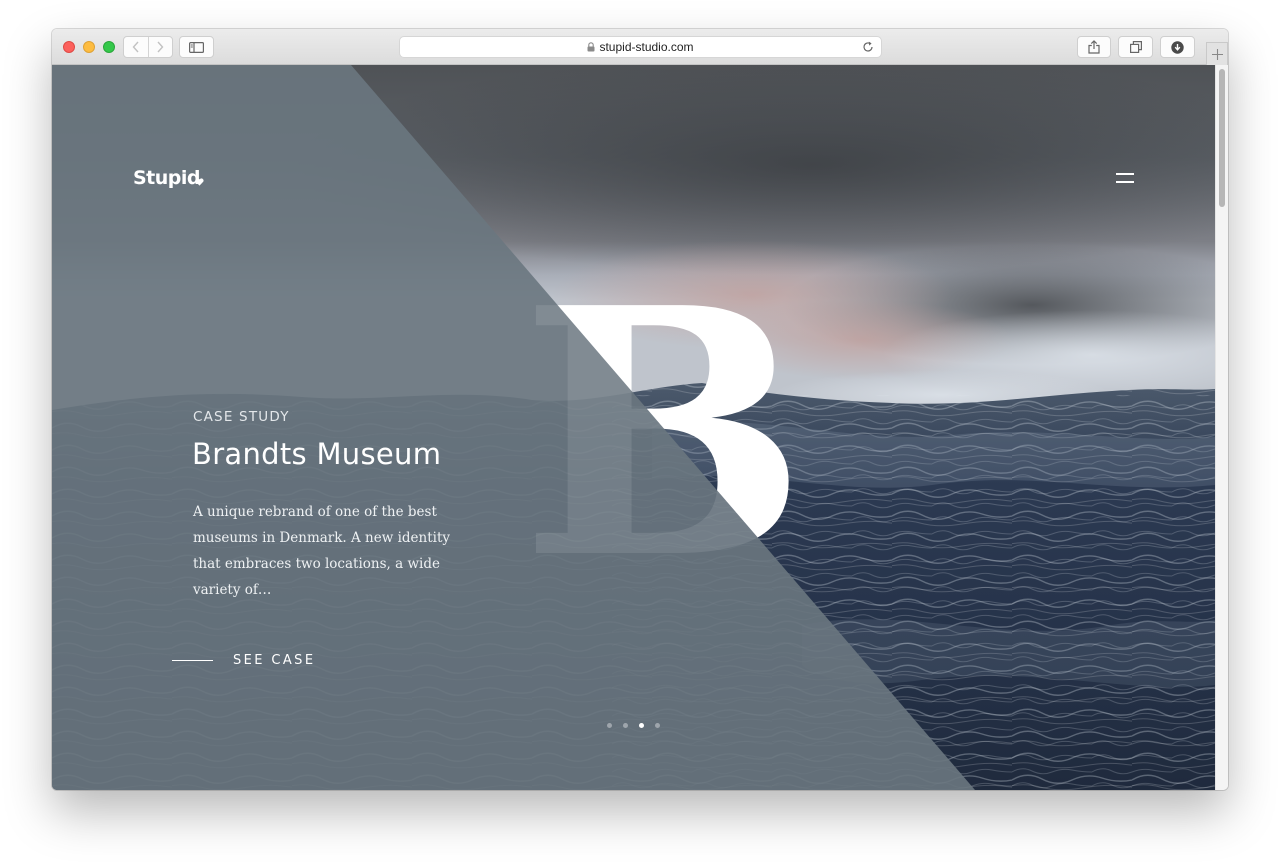 The height and width of the screenshot is (864, 1280). I want to click on hamburger-menu-icon, so click(1125, 179).